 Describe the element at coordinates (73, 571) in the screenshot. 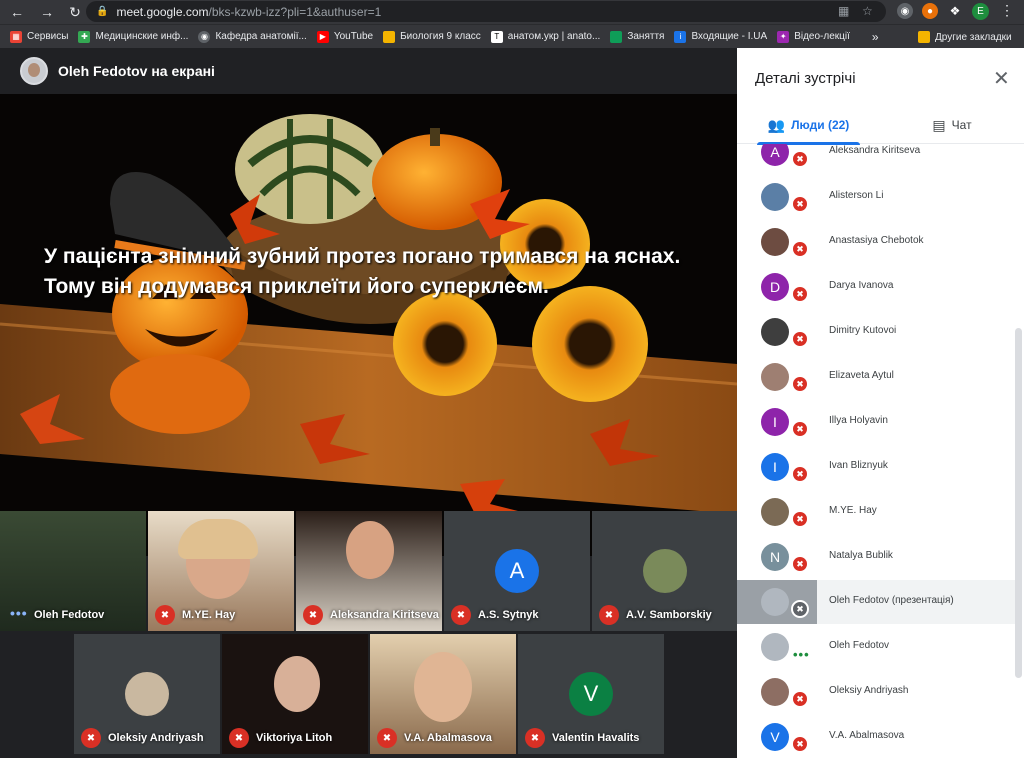

I see `participant-tile: ••• Oleh Fedotov` at that location.